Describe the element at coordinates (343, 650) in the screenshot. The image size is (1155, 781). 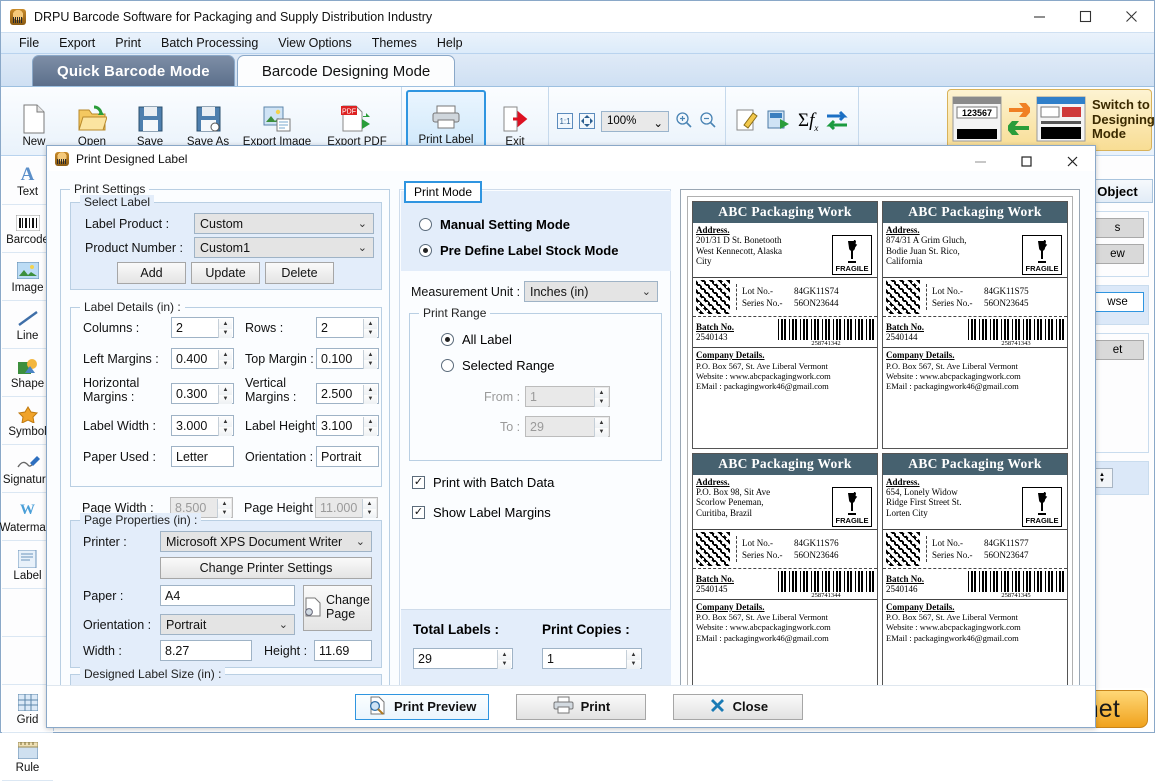
I see `page-prop-height-input: 11.69` at that location.